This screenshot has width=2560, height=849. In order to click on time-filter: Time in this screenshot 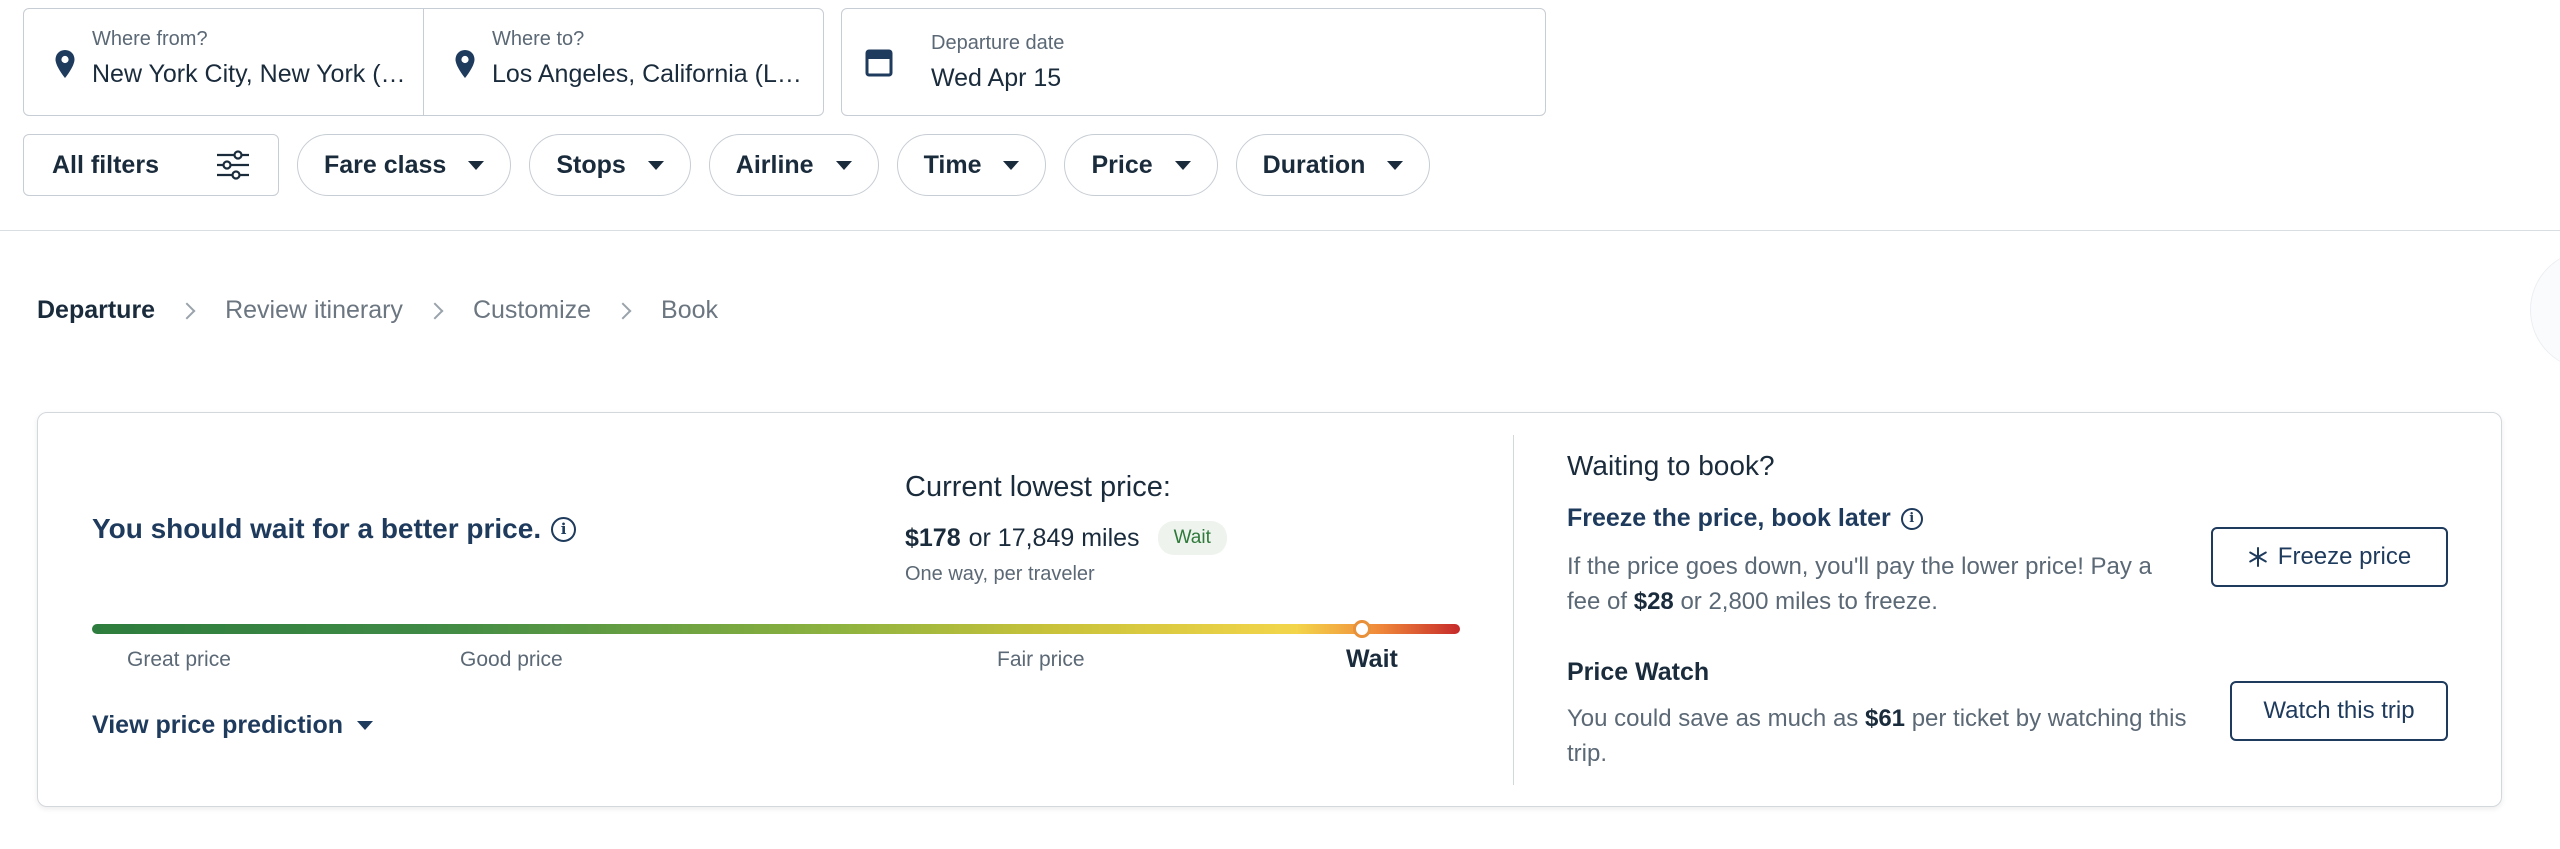, I will do `click(971, 165)`.